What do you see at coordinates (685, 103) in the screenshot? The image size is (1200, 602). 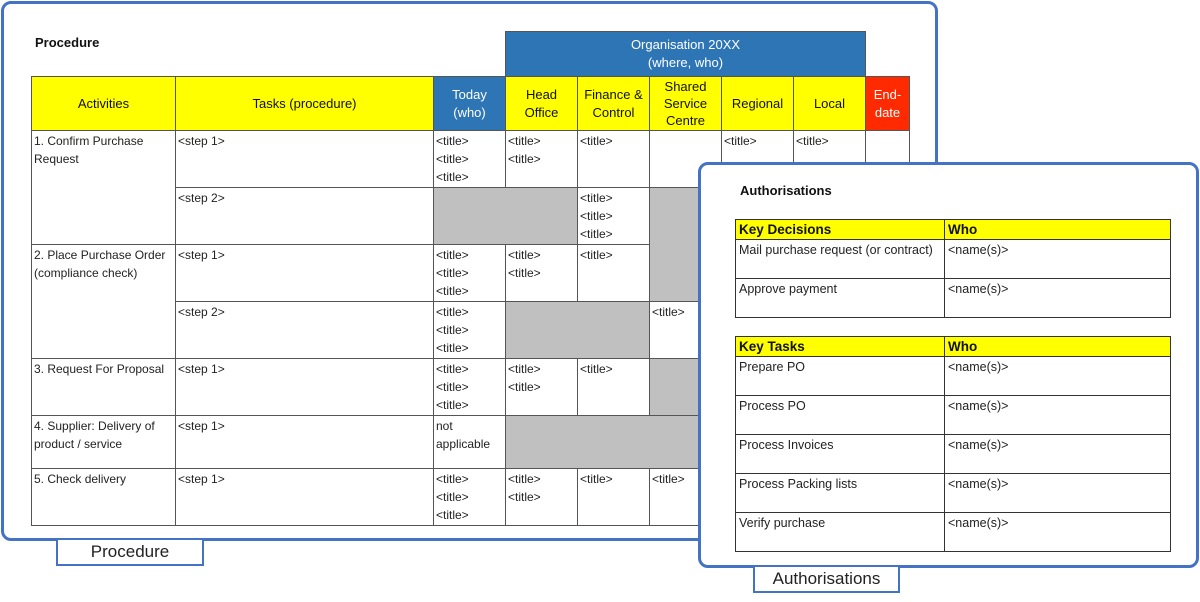 I see `col-shared-service: Shared Service Centre` at bounding box center [685, 103].